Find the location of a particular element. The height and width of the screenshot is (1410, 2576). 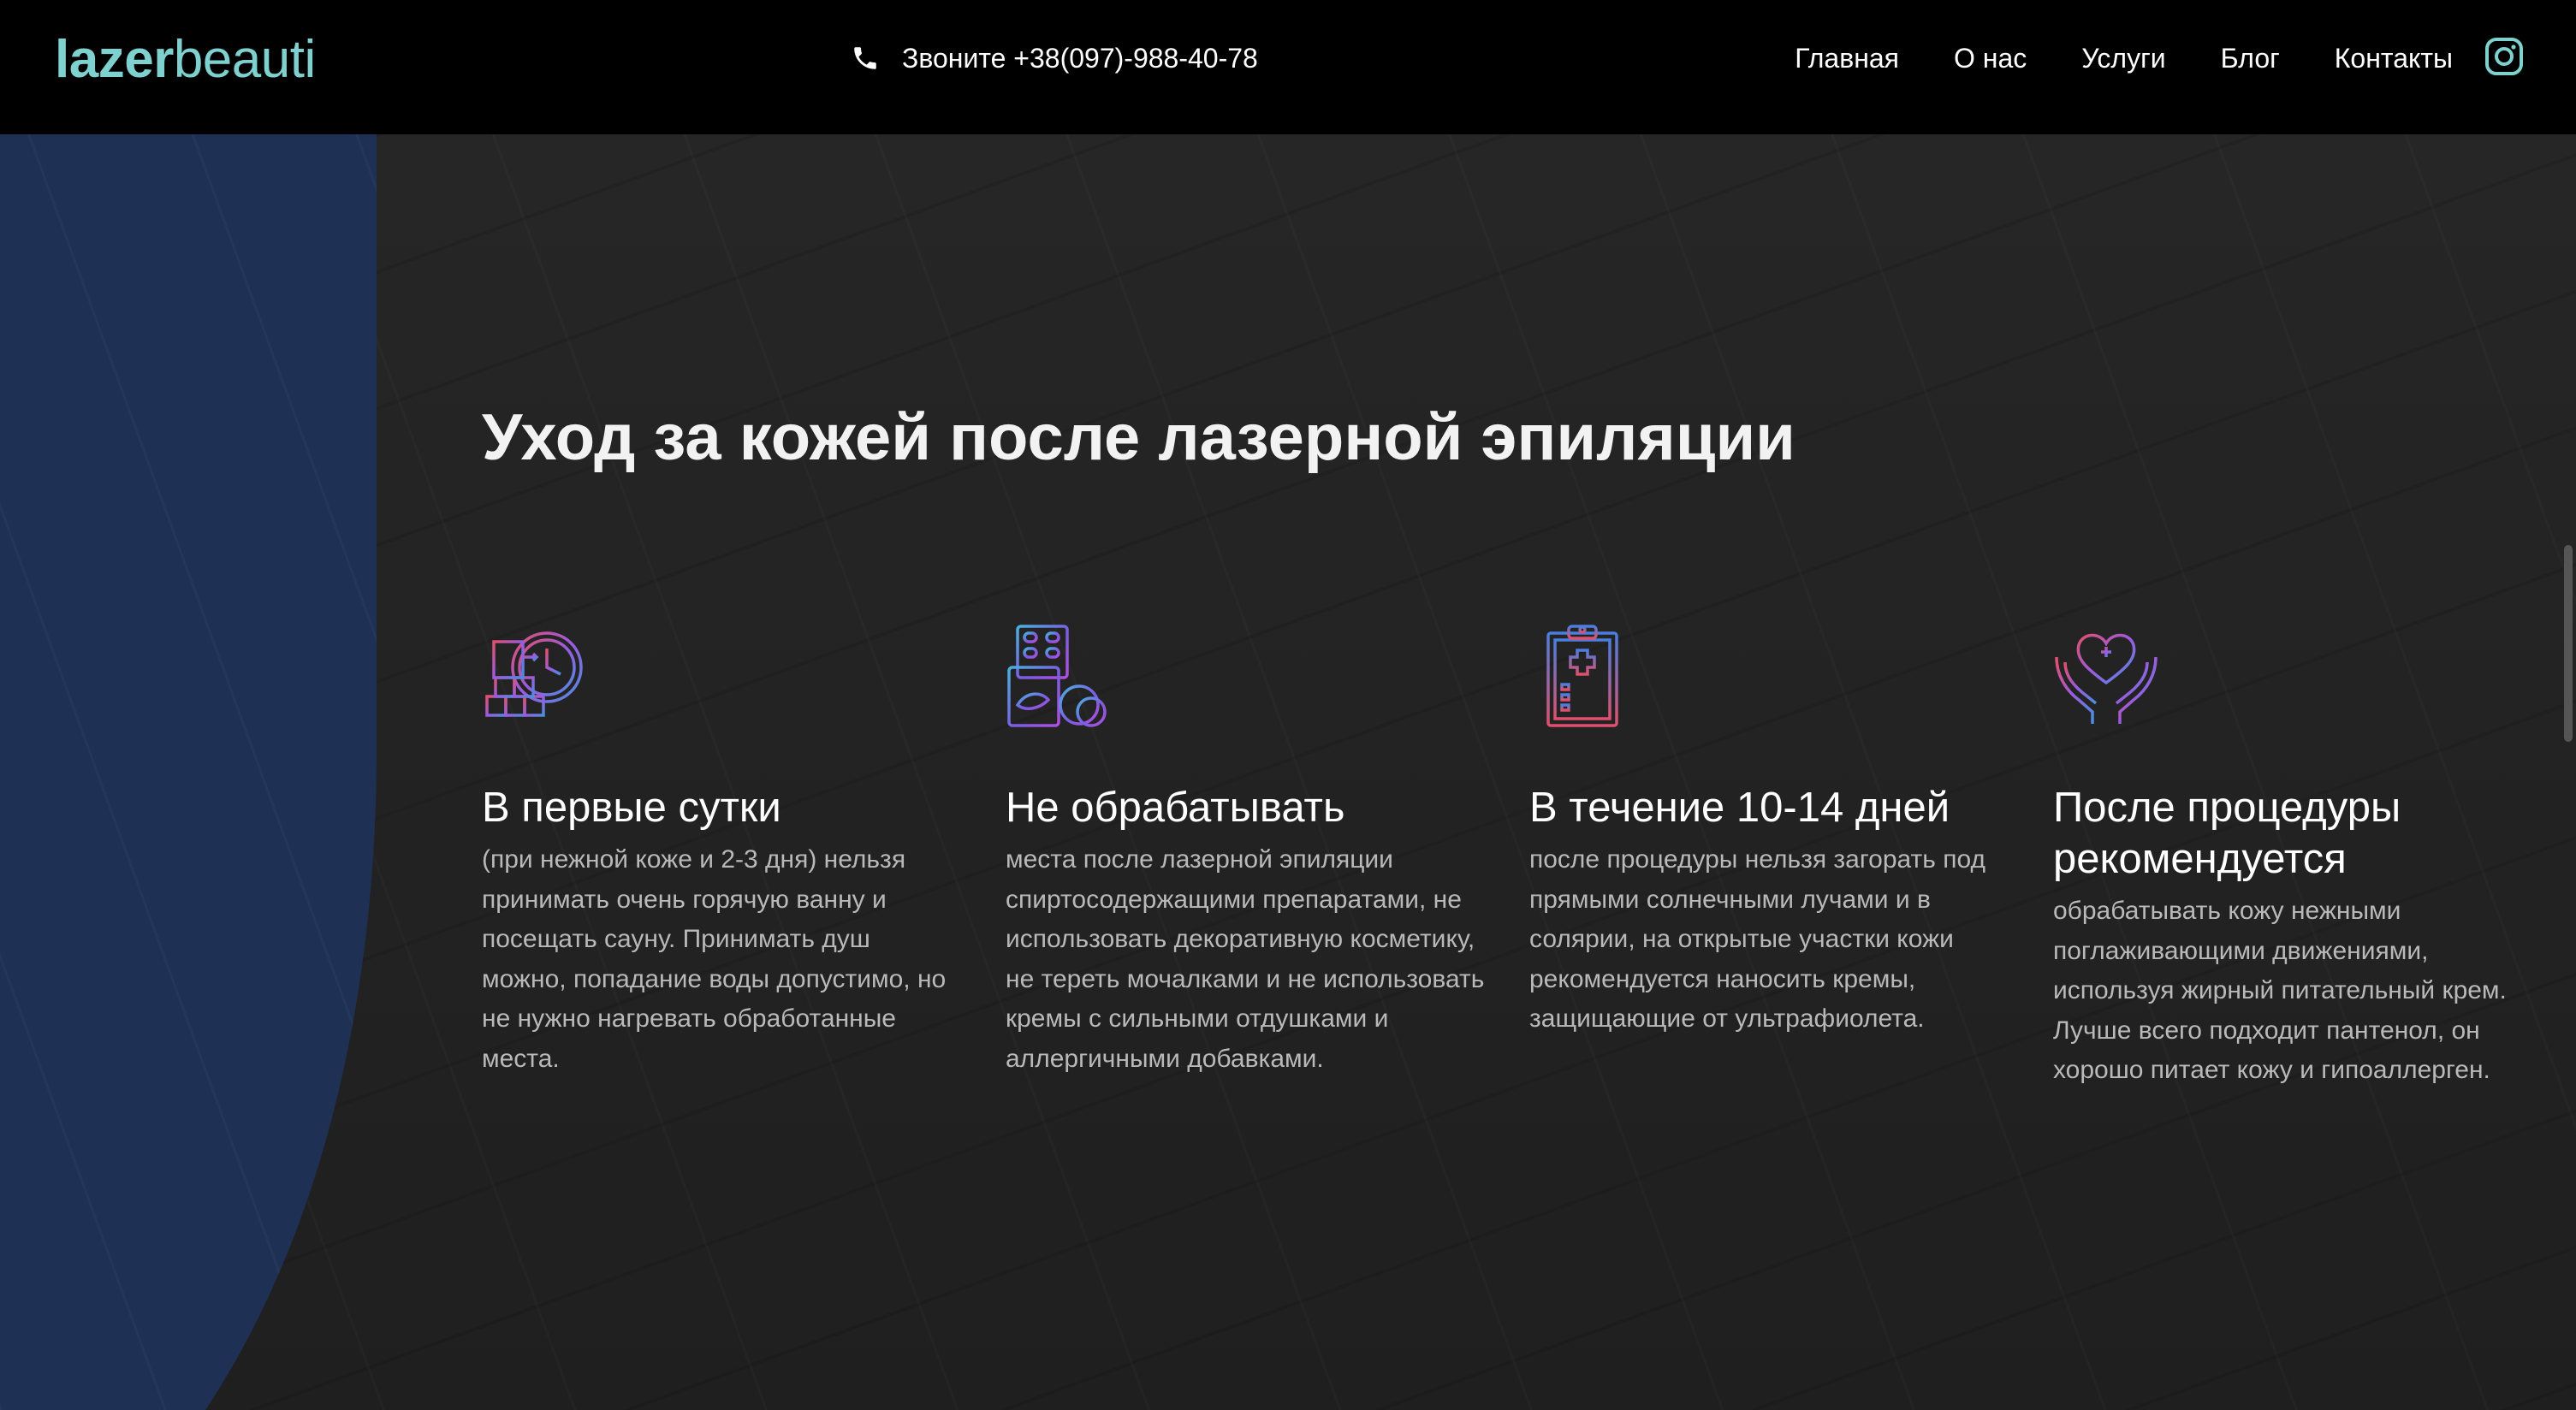

card-title: После процедуры рекомендуется is located at coordinates (2227, 833).